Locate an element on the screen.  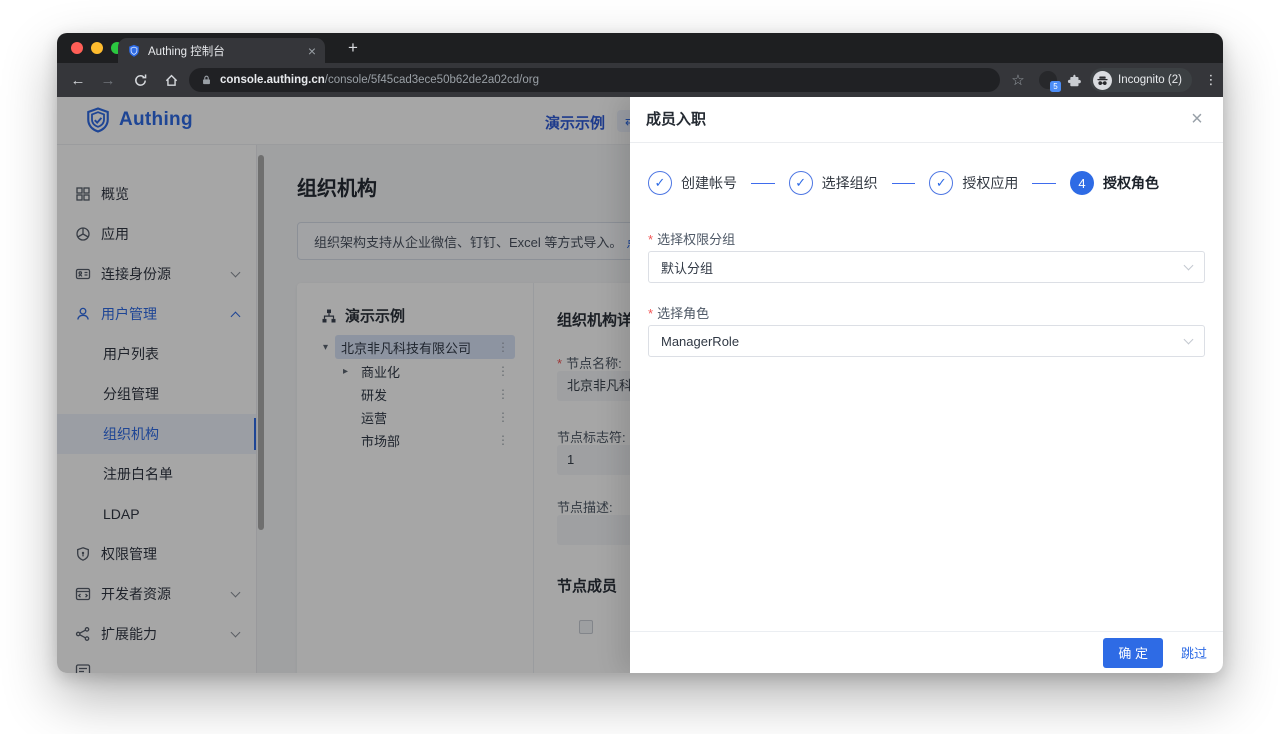
step-create-account: ✓ 创建帐号 is located at coordinates (692, 183).